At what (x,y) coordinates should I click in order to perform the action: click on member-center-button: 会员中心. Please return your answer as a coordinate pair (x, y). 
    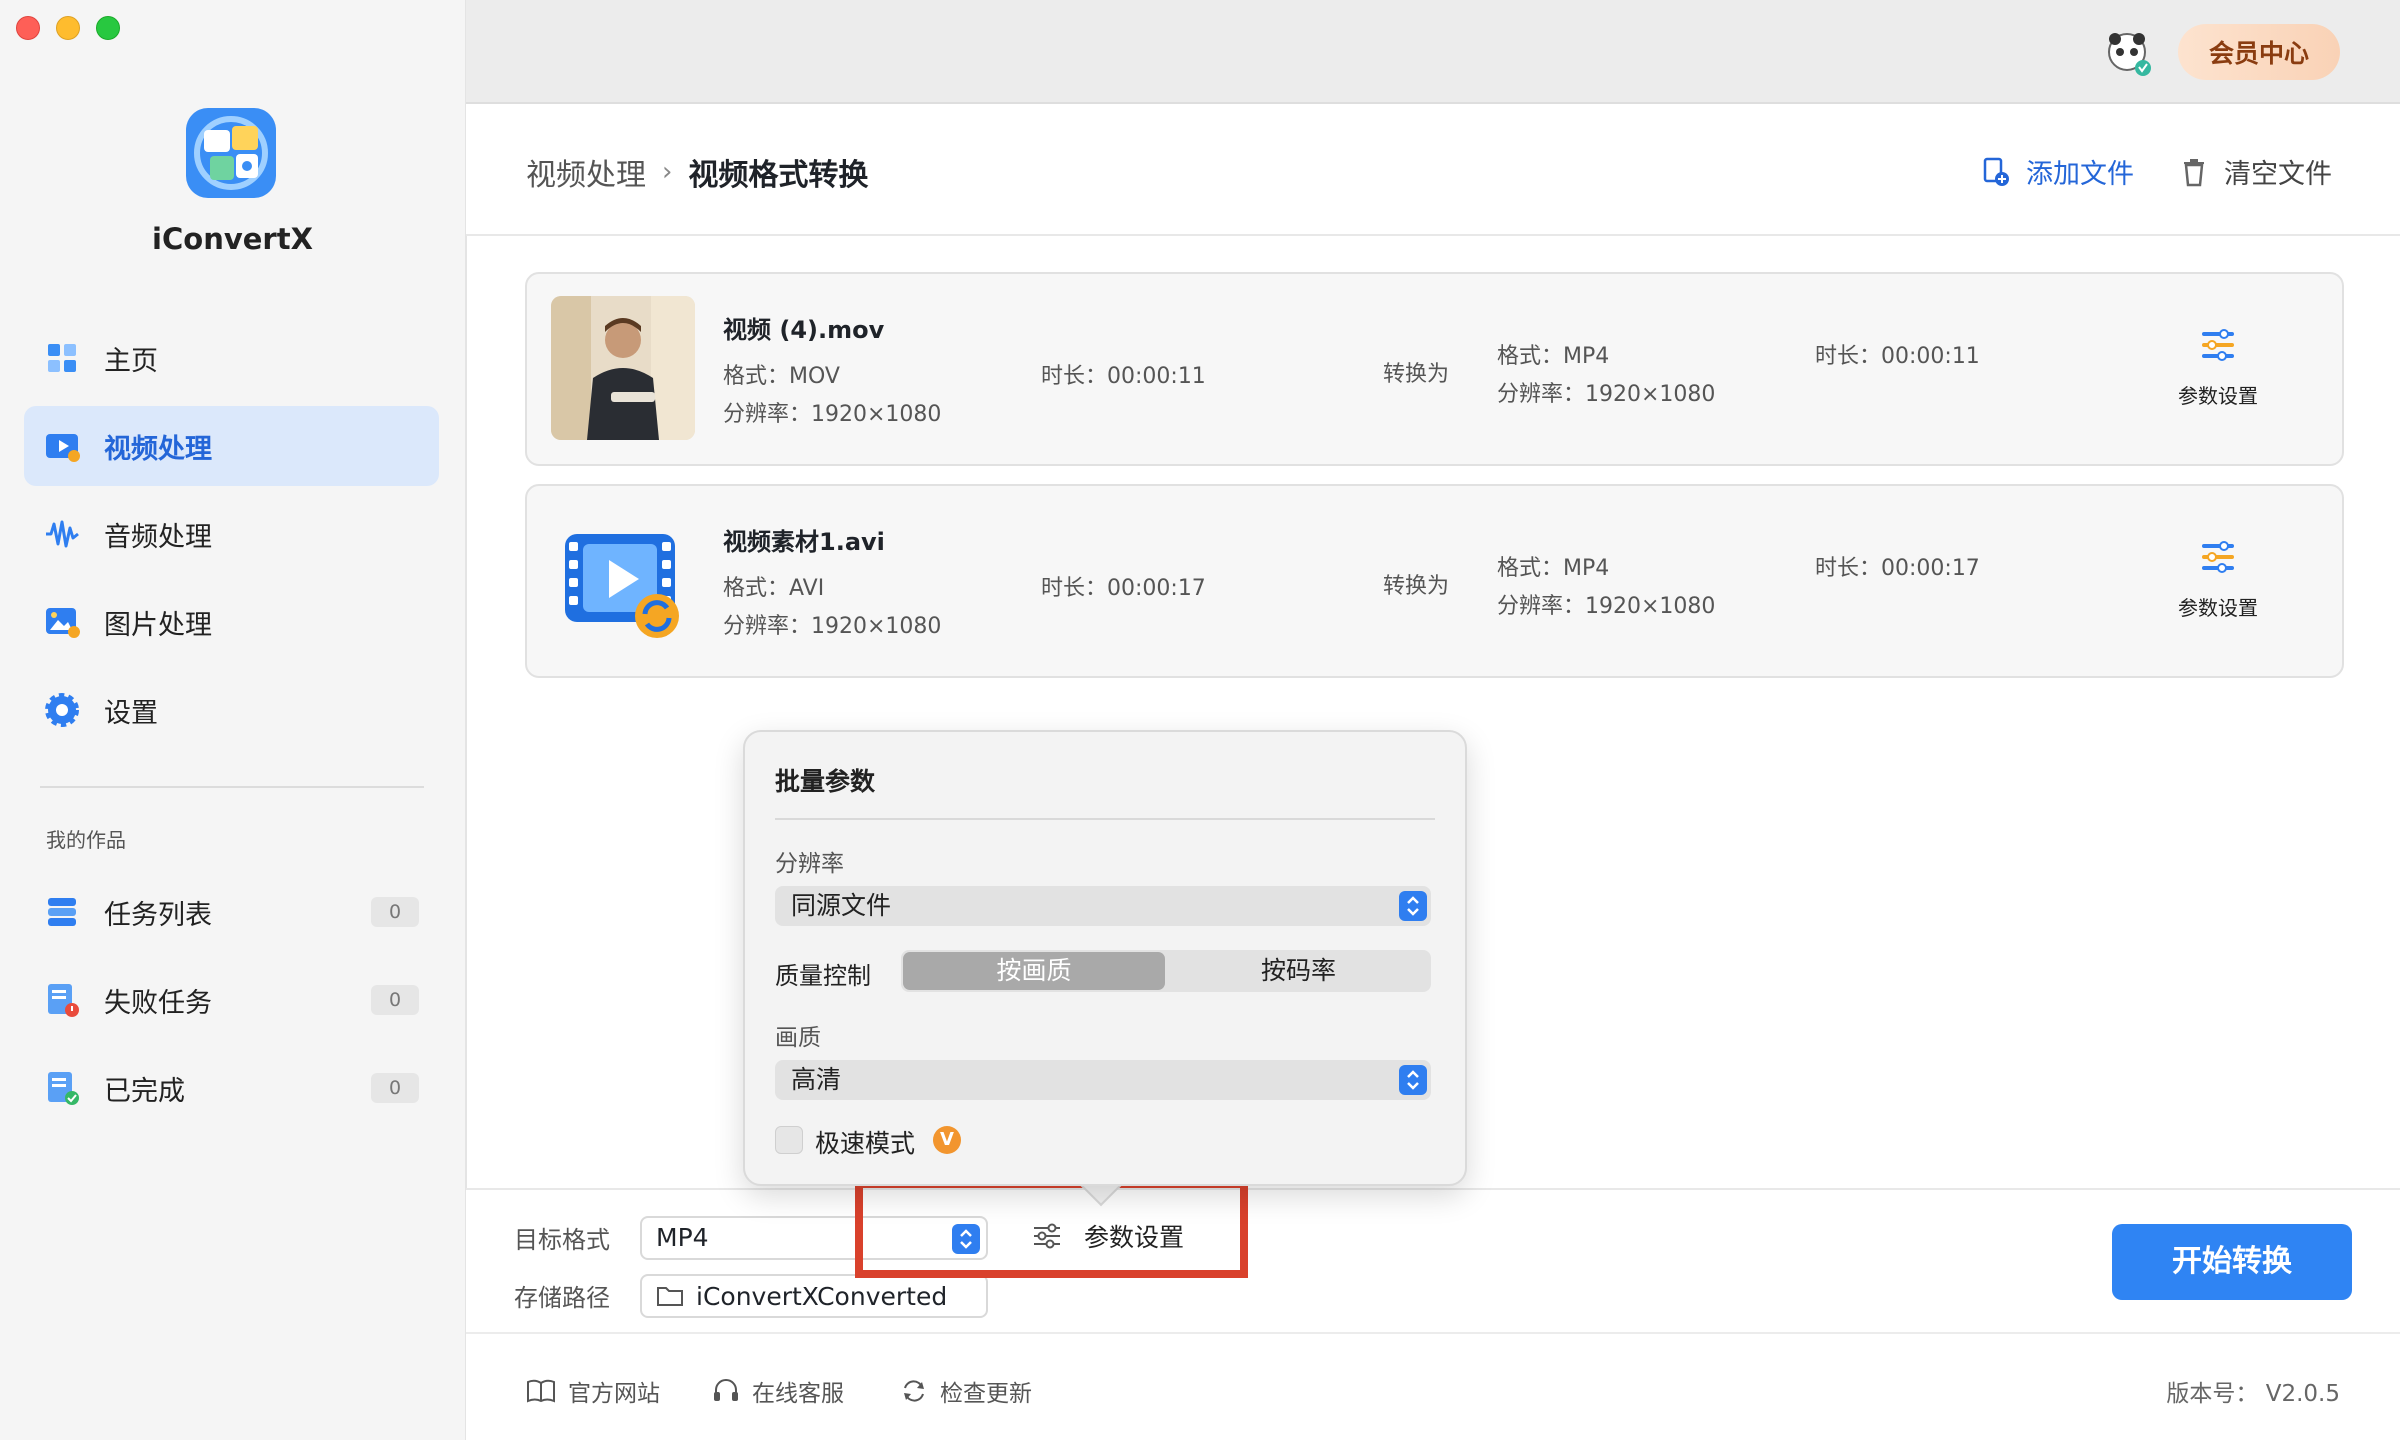
    Looking at the image, I should click on (2259, 52).